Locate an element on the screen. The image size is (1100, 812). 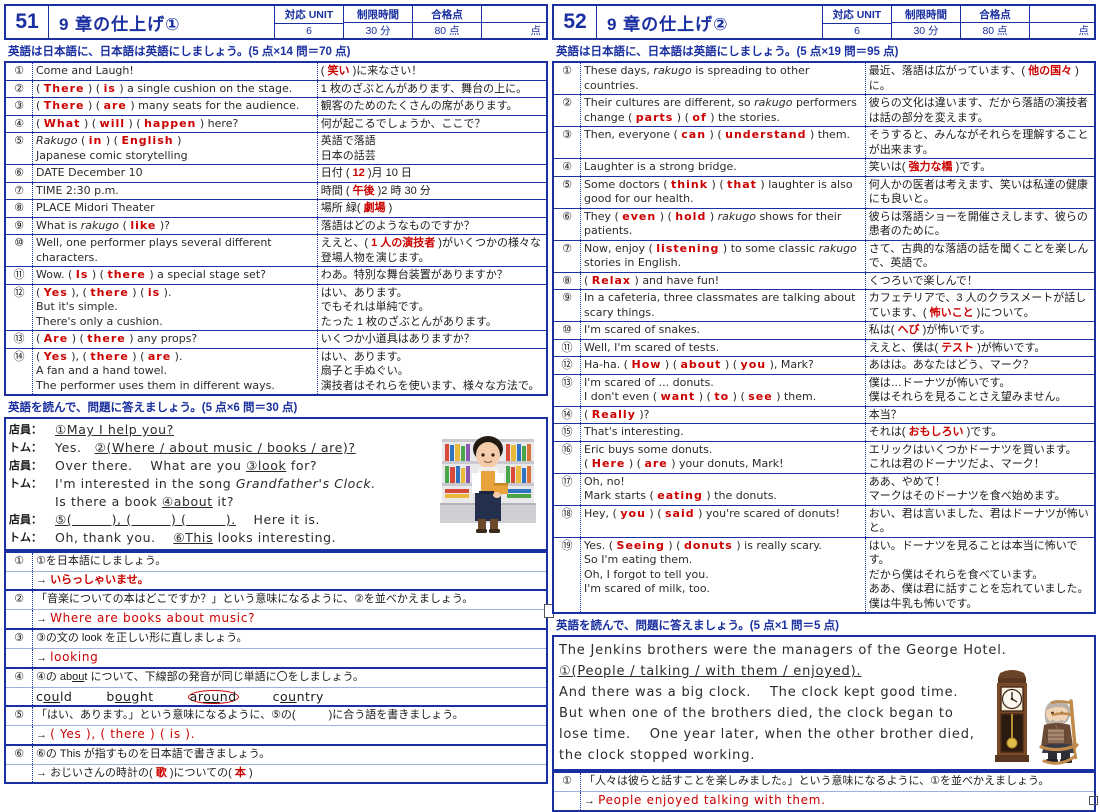
table-row: ⑧( Relax ) and have fun! くつろいで楽しんで！ is located at coordinates (824, 281).